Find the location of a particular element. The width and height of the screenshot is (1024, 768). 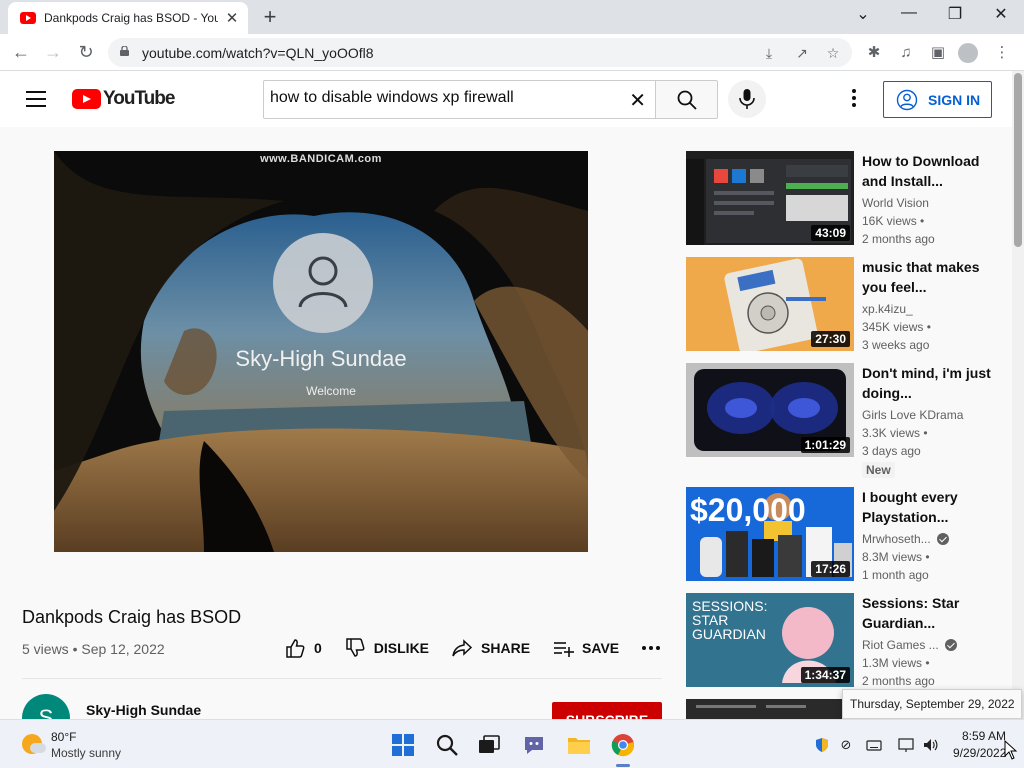

side-panel-icon: ▣ is located at coordinates (938, 53).